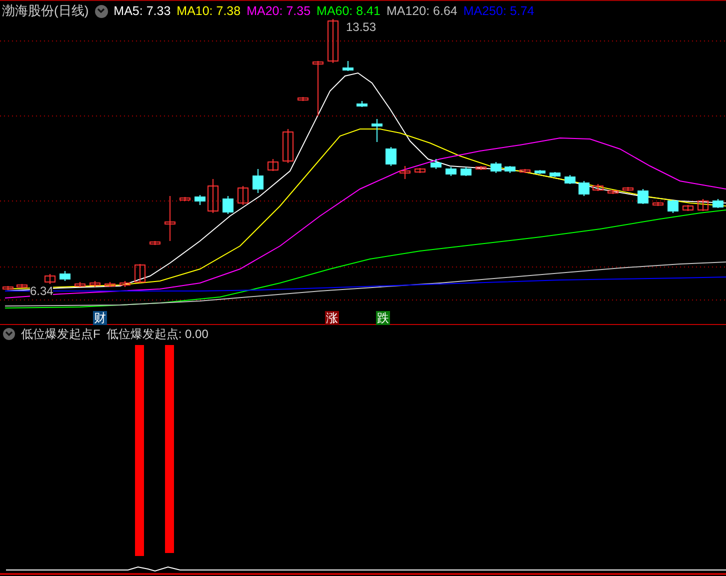  What do you see at coordinates (100, 318) in the screenshot?
I see `event-marker: 财` at bounding box center [100, 318].